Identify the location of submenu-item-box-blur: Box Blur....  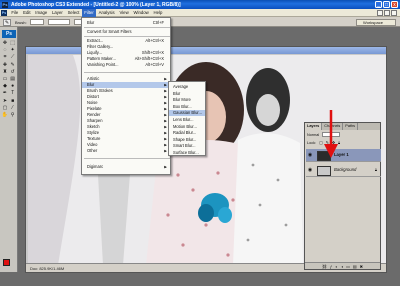
(187, 107).